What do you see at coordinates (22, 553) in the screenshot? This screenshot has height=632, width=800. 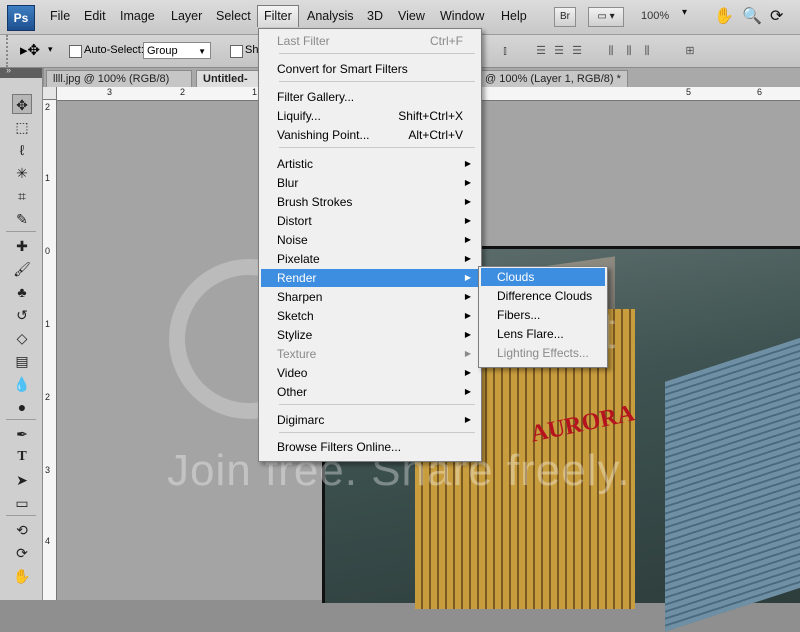 I see `3d-orbit-tool-icon: ⟳` at bounding box center [22, 553].